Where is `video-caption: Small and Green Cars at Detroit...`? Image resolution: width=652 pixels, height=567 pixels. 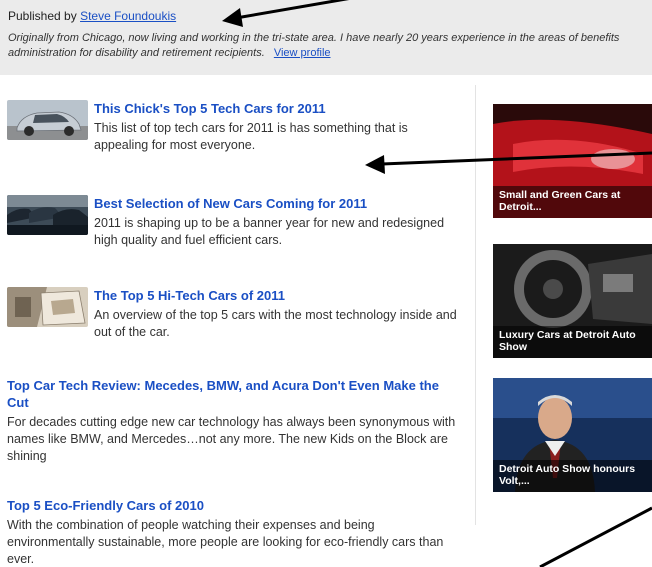
video-caption: Small and Green Cars at Detroit... is located at coordinates (572, 202).